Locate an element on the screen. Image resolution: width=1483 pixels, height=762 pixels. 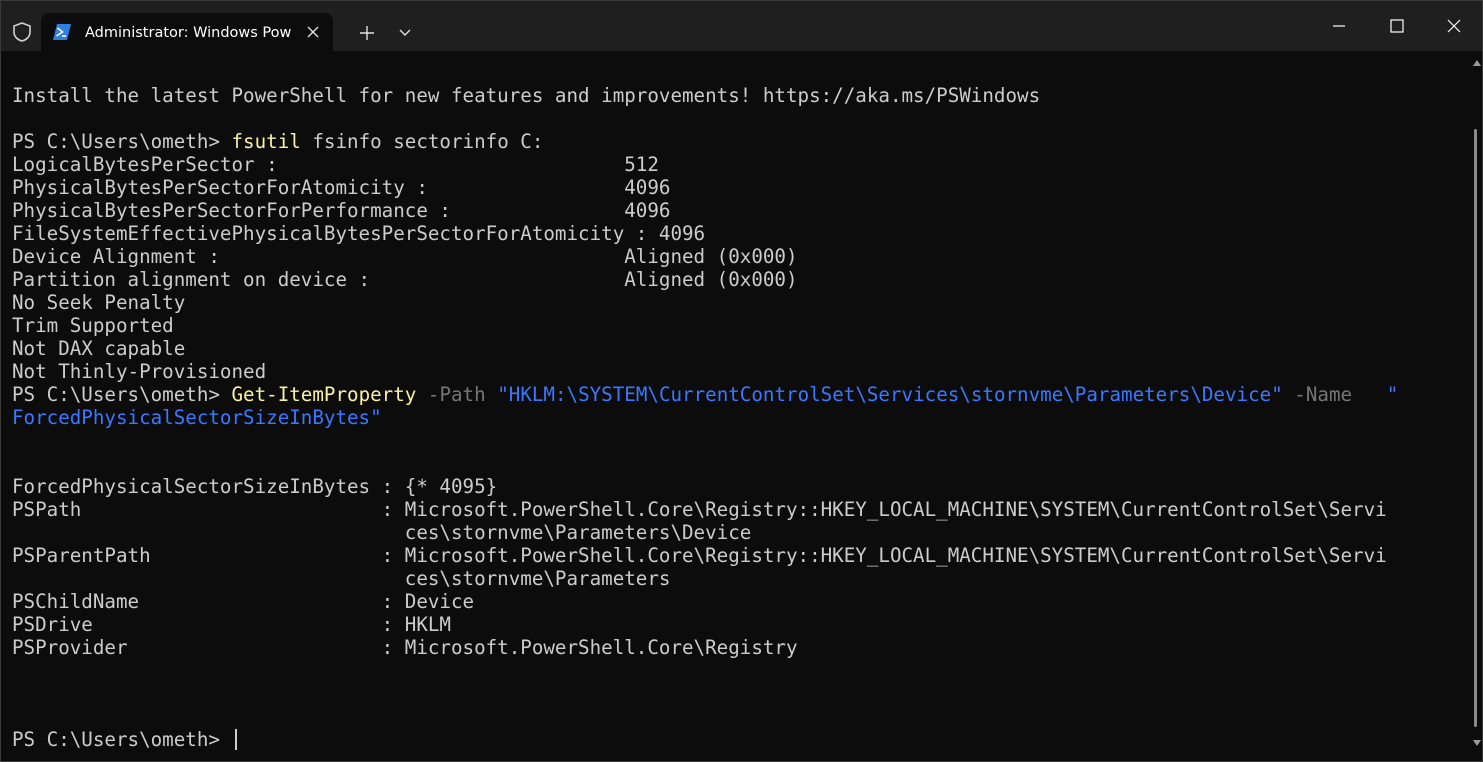
chevron-down-icon is located at coordinates (405, 33).